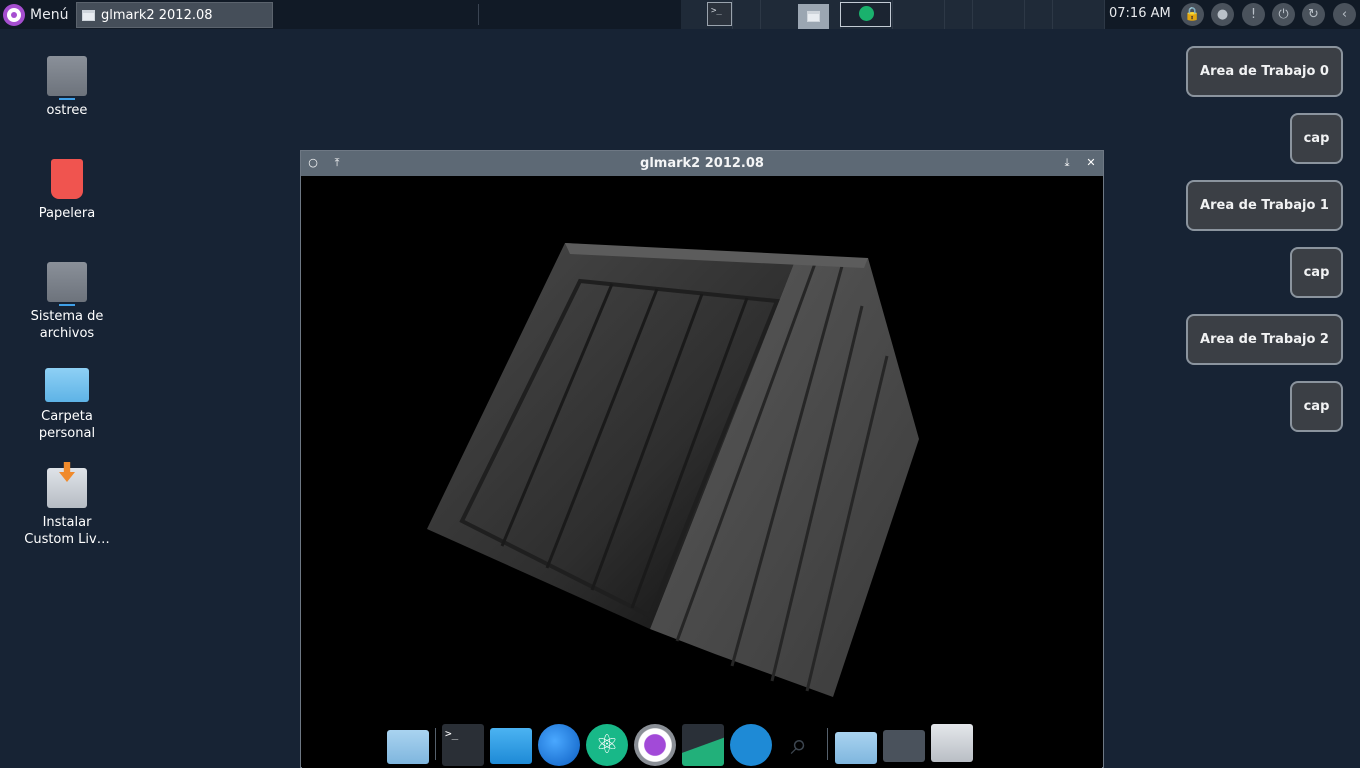 This screenshot has height=768, width=1360. What do you see at coordinates (655, 745) in the screenshot?
I see `camera-icon` at bounding box center [655, 745].